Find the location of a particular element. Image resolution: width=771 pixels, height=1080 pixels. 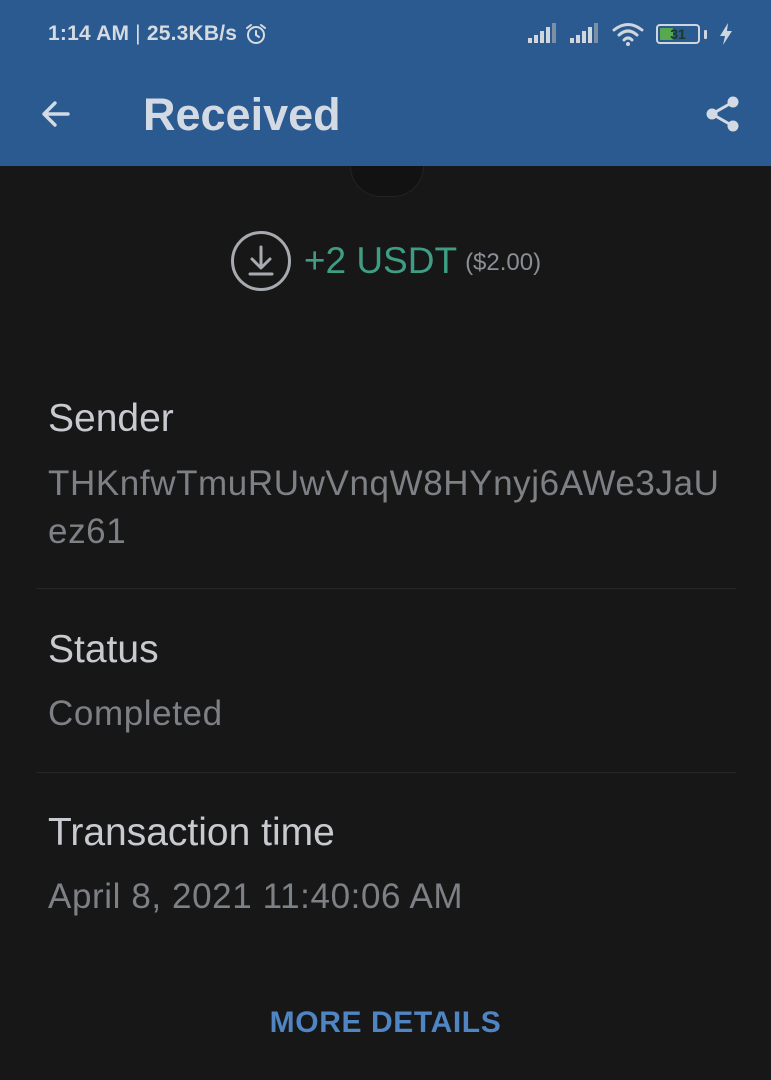

transaction-amount-row: +2 USDT ($2.00) is located at coordinates (385, 261).